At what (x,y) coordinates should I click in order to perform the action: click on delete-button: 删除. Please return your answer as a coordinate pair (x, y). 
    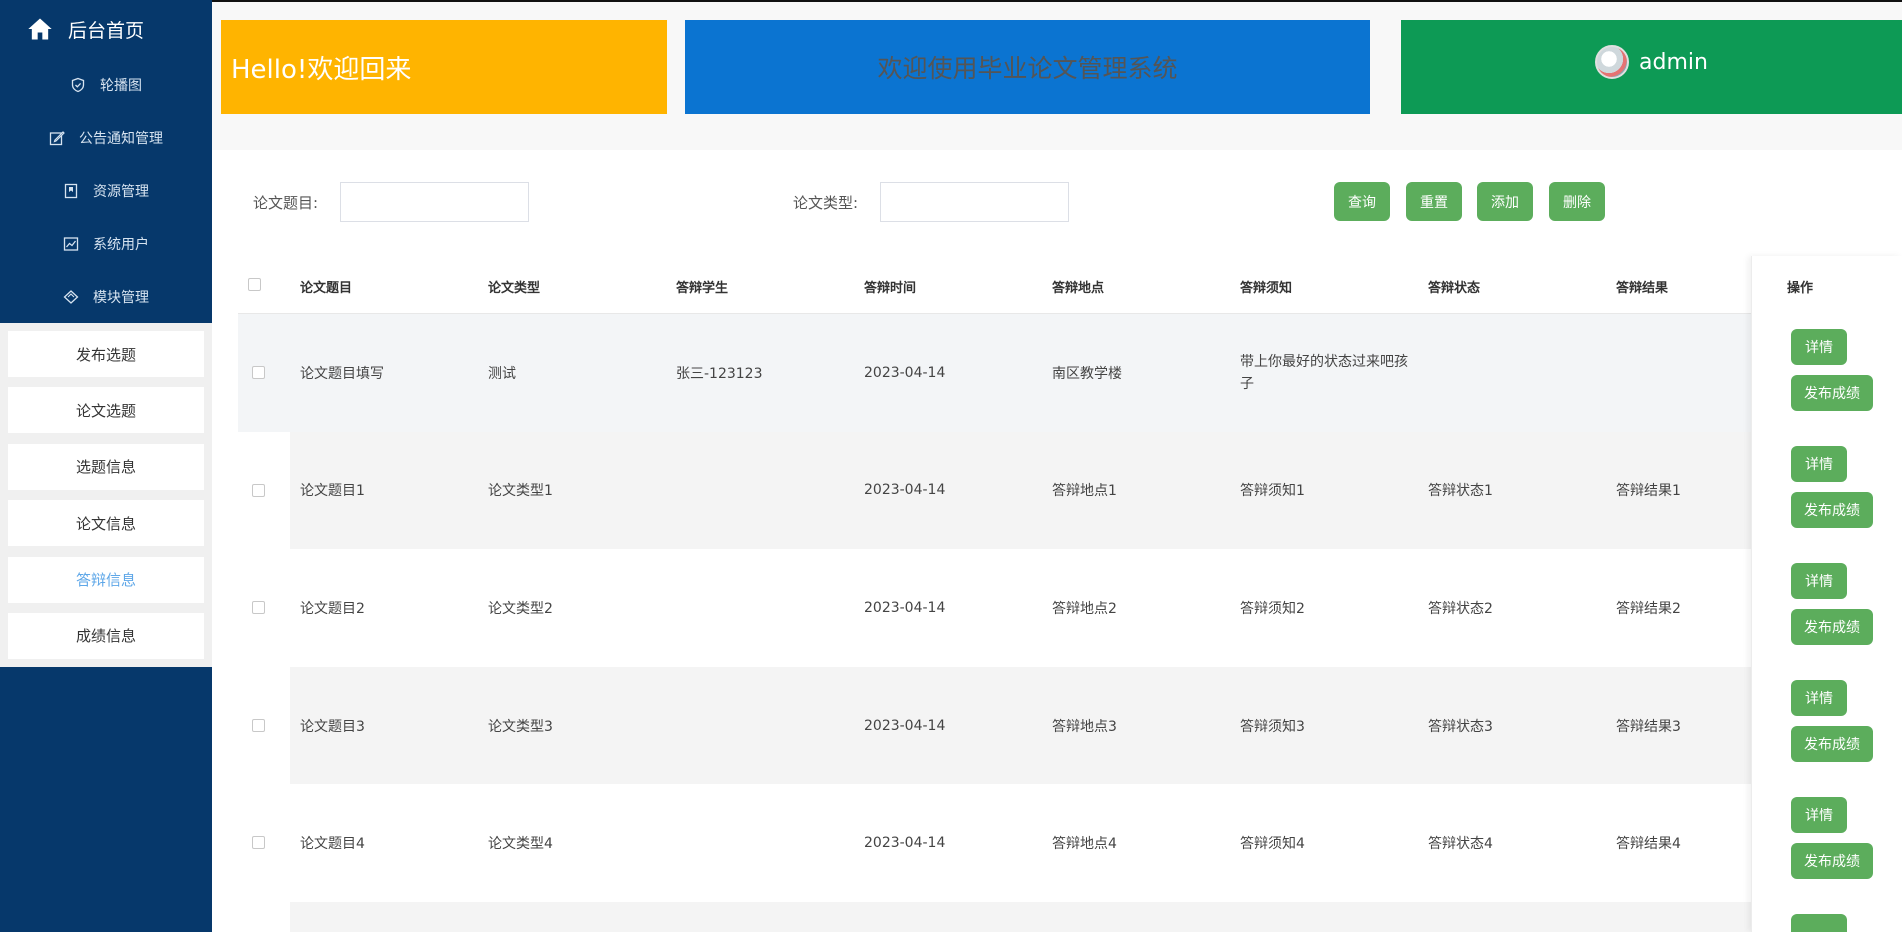
    Looking at the image, I should click on (1577, 201).